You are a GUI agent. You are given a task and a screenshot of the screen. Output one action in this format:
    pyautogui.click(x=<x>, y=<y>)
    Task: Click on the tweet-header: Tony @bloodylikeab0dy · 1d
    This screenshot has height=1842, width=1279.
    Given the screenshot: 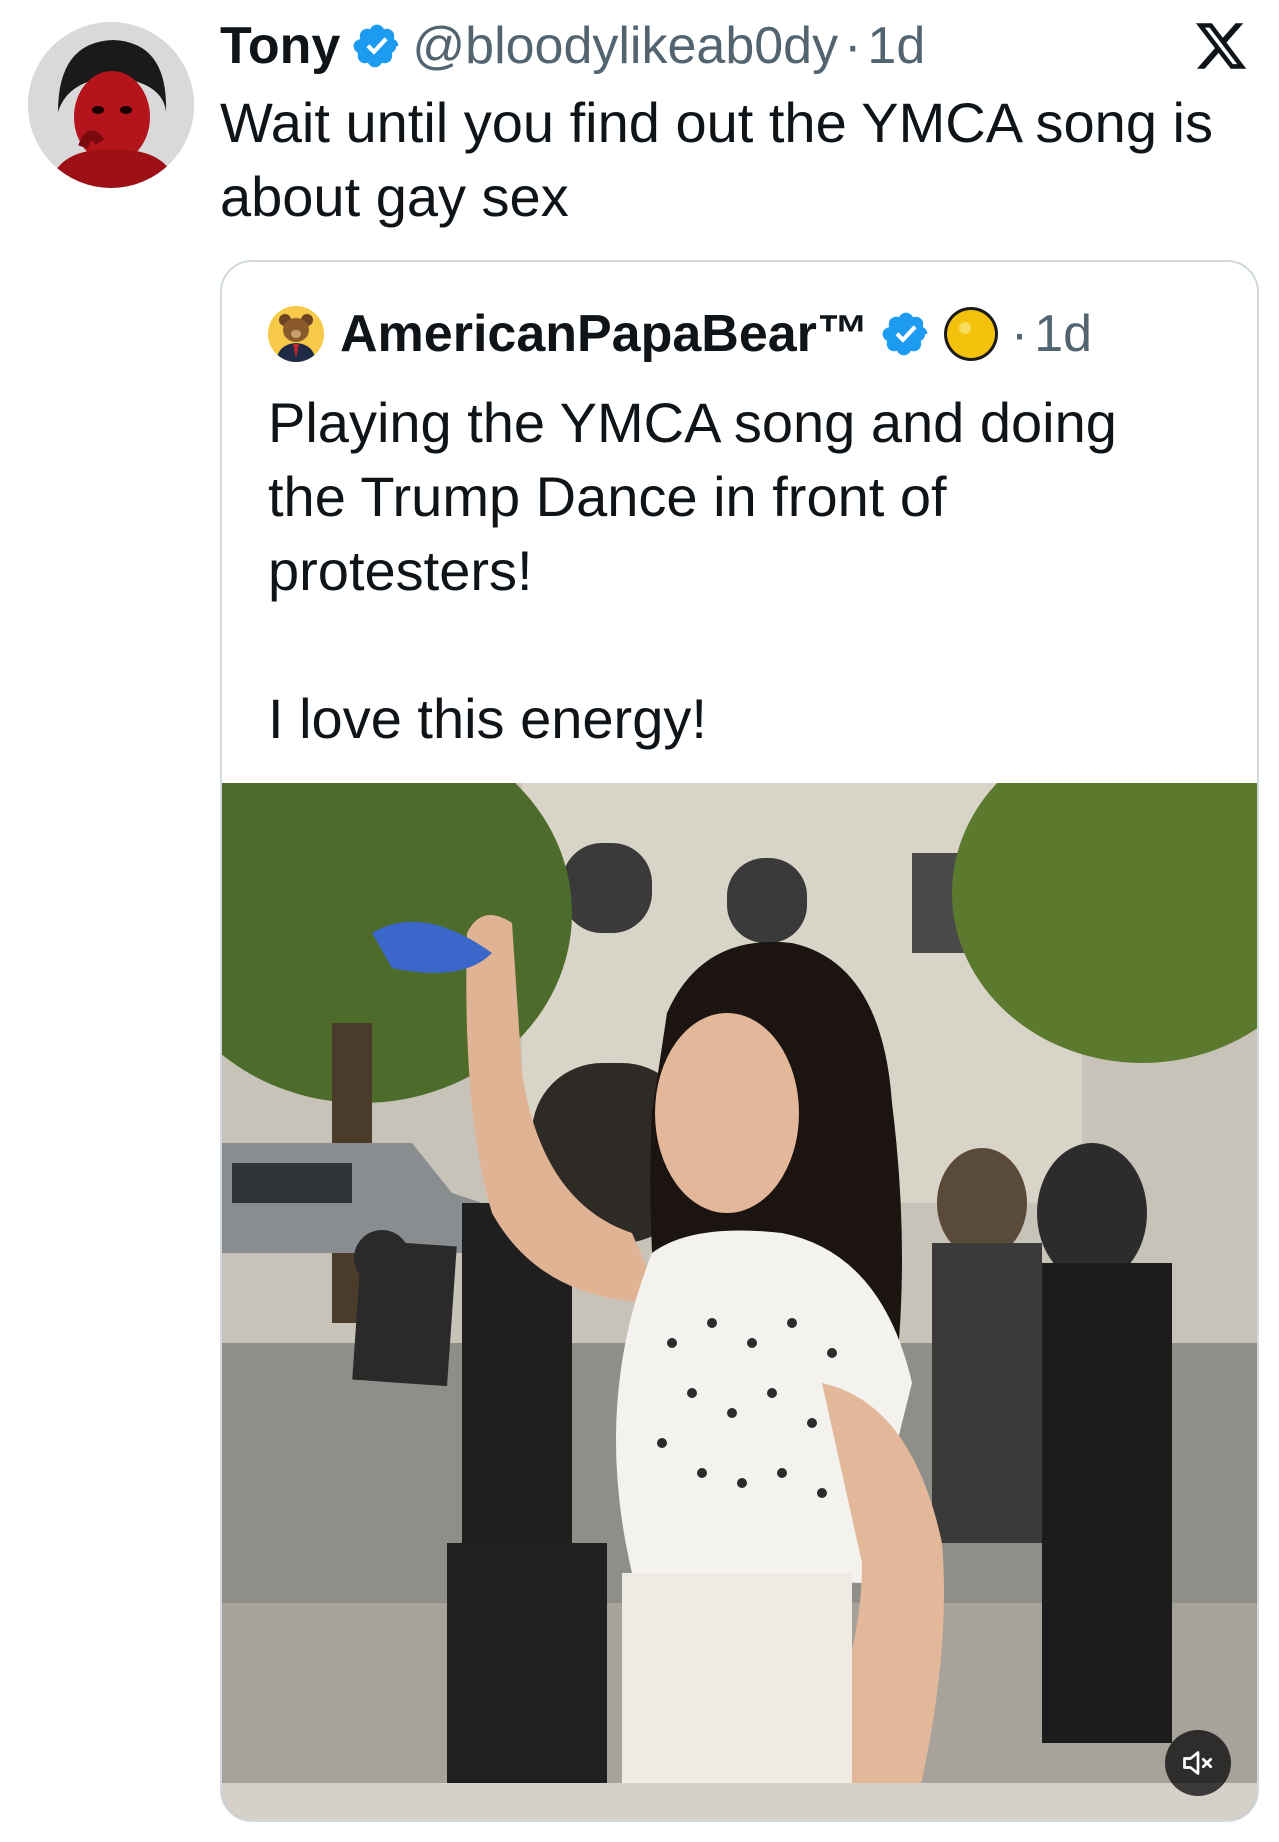 What is the action you would take?
    pyautogui.click(x=572, y=46)
    